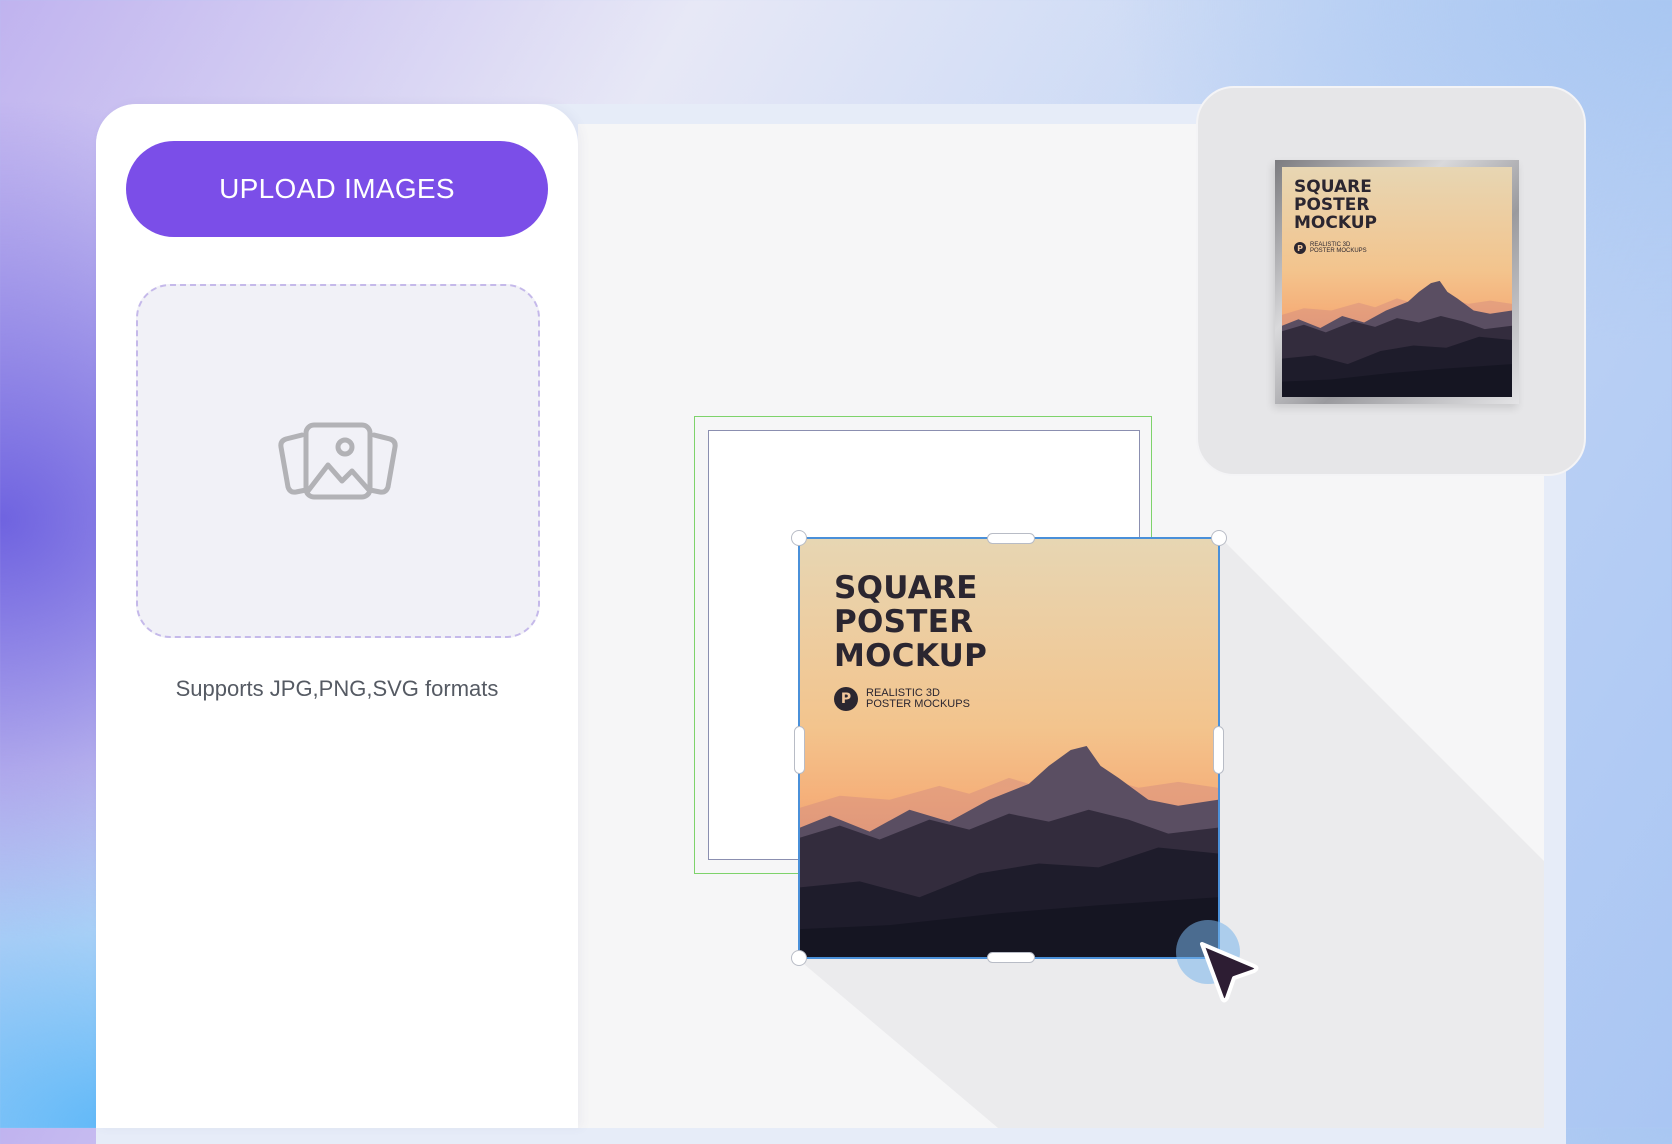 This screenshot has height=1144, width=1672. Describe the element at coordinates (918, 698) in the screenshot. I see `poster-subtitle: REALISTIC 3D POSTER MOCKUPS` at that location.